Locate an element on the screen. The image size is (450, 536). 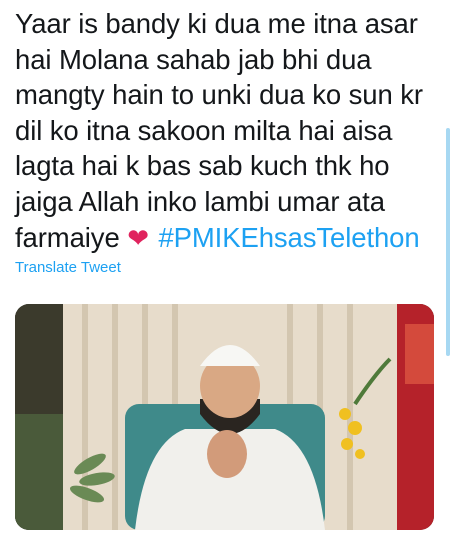
hashtag-link: #PMIKEhsasTelethon is located at coordinates (288, 237).